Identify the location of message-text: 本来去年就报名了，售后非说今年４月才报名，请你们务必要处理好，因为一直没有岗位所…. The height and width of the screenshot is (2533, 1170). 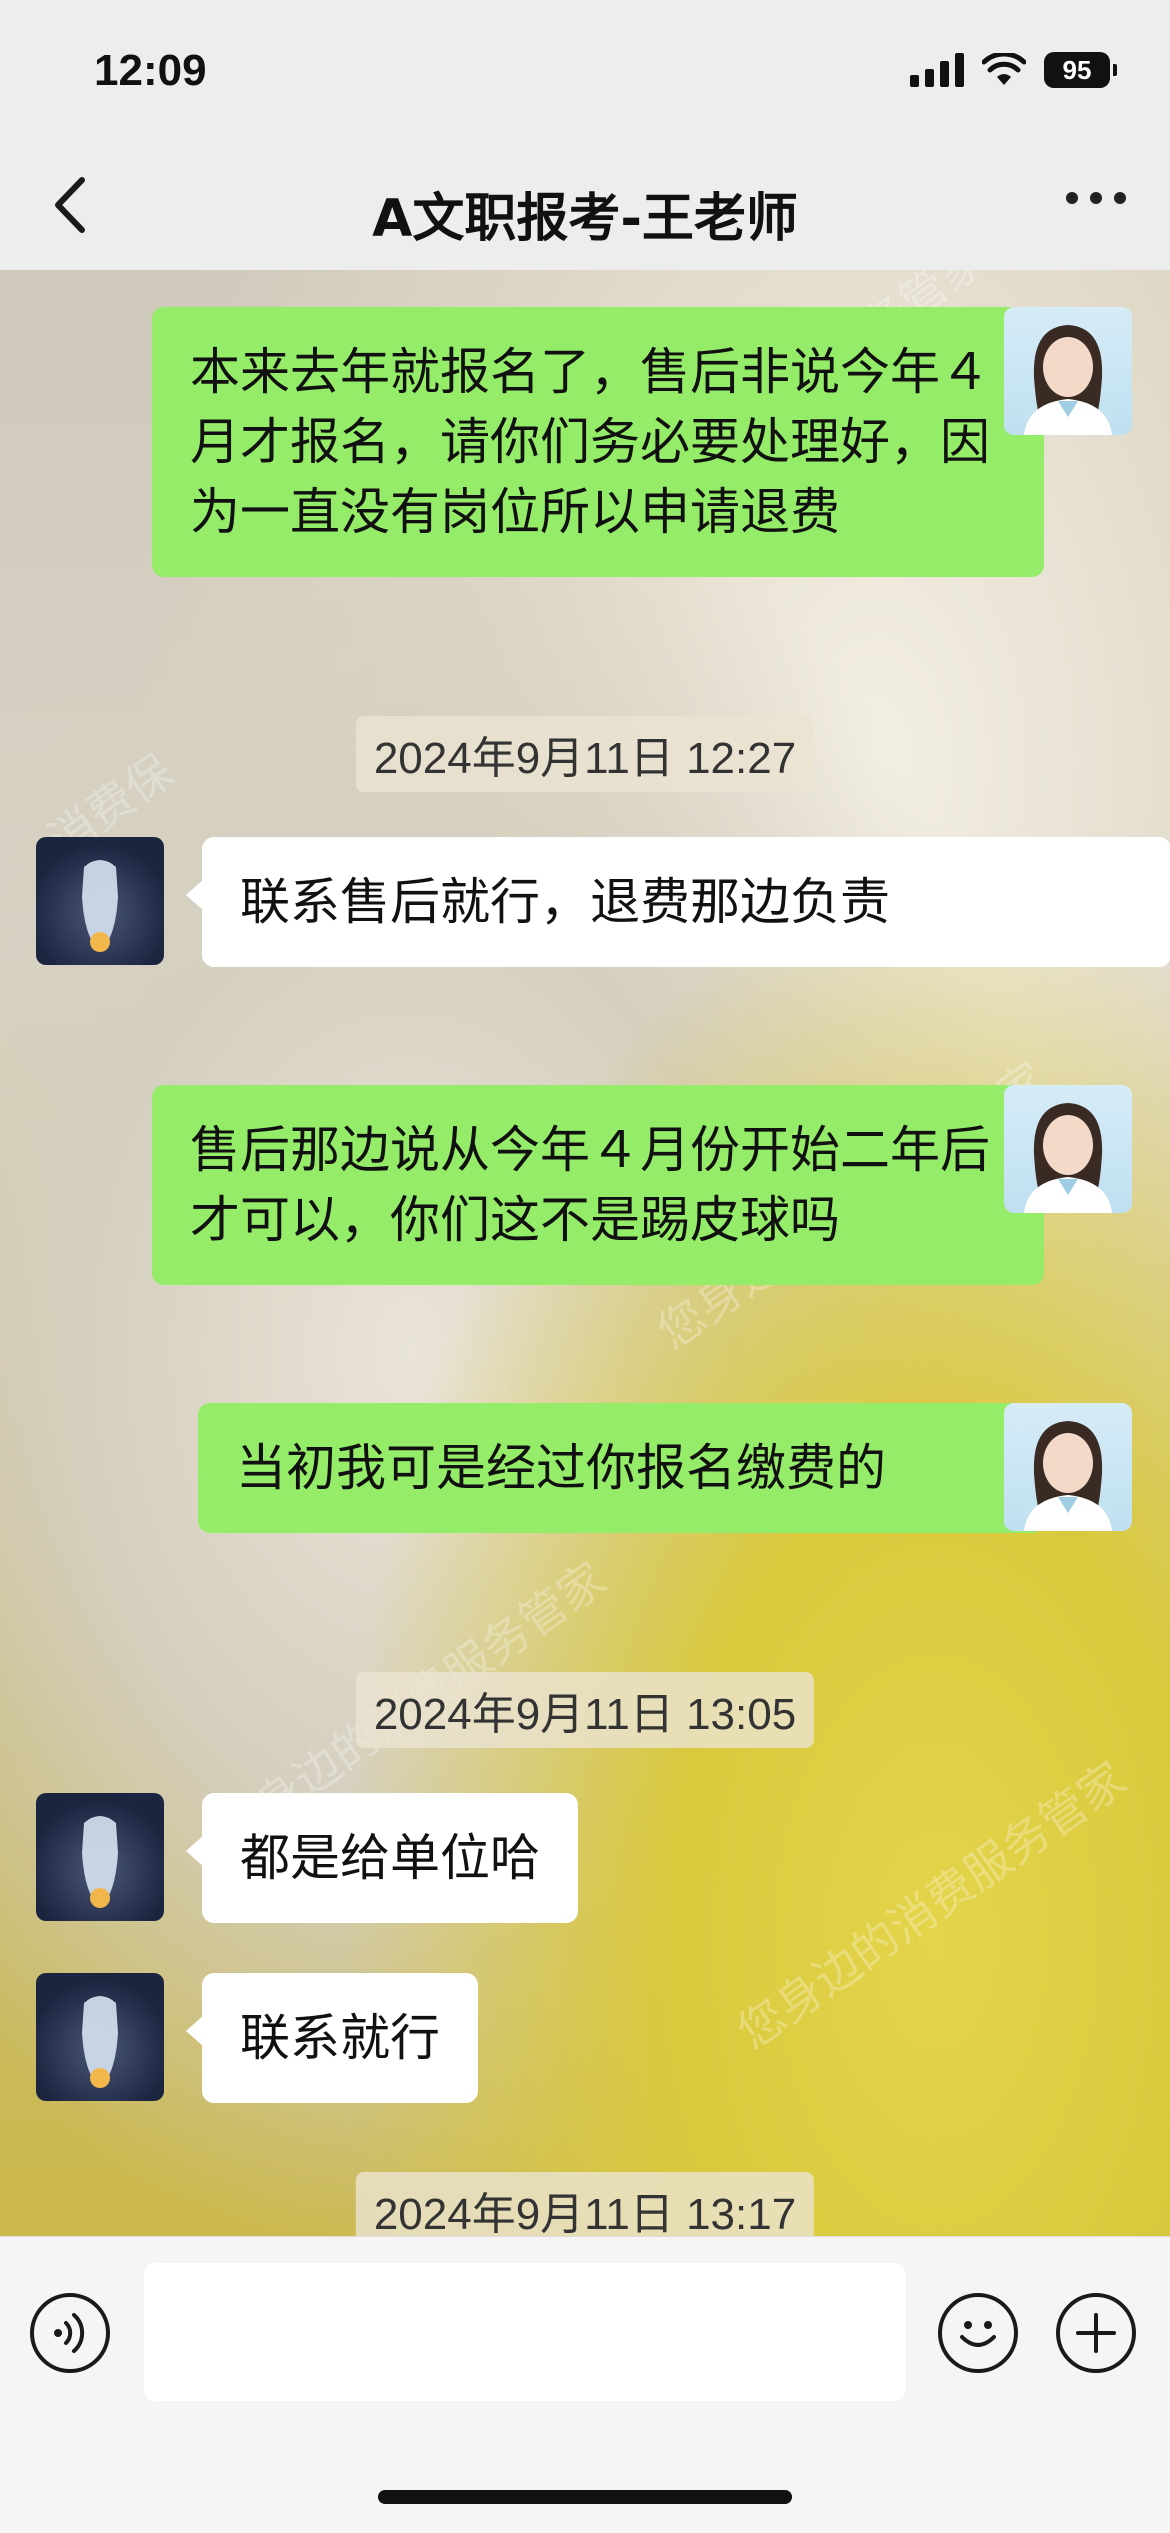
(590, 442).